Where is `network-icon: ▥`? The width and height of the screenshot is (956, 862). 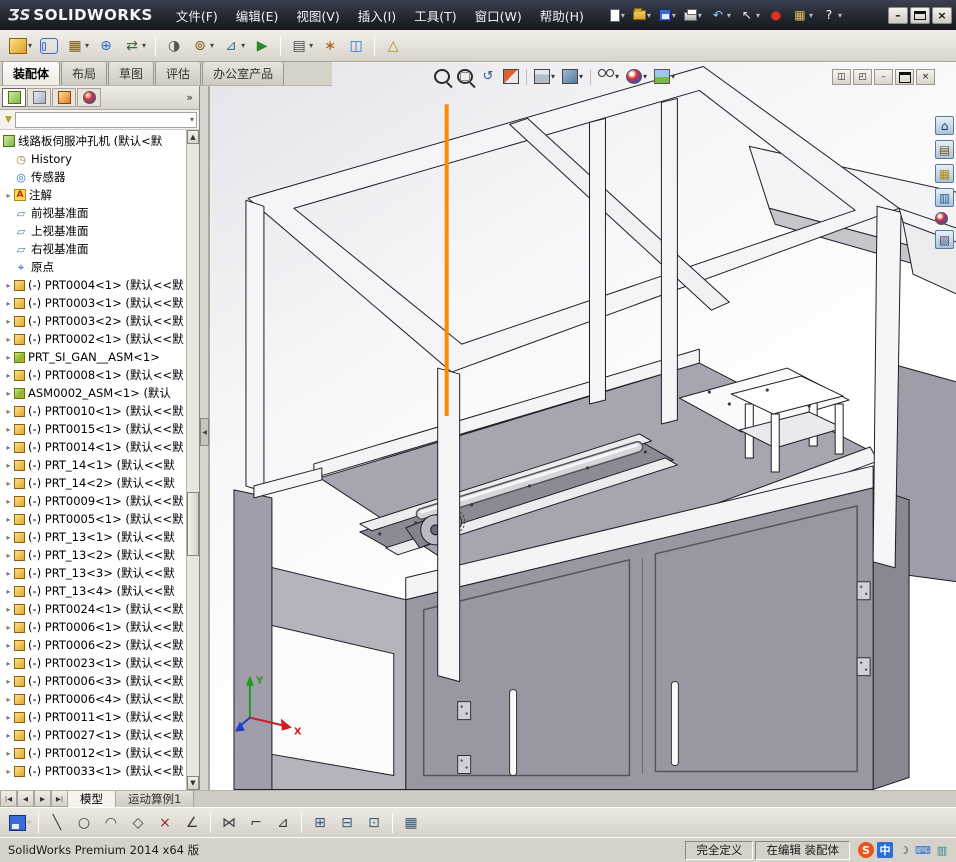 network-icon: ▥ is located at coordinates (942, 850).